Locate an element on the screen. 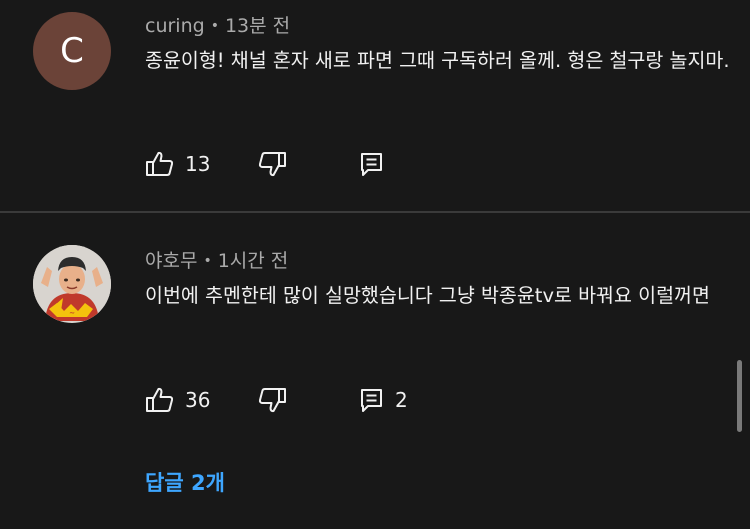 This screenshot has width=750, height=529. reply-button: 2 is located at coordinates (383, 400).